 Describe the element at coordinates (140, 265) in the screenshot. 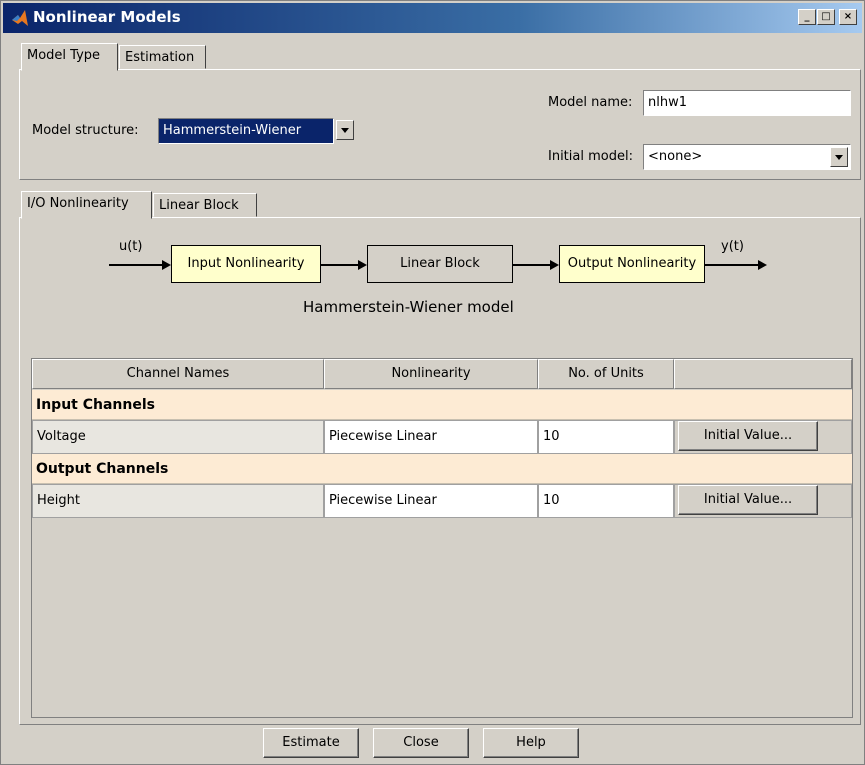

I see `input-arrow` at that location.